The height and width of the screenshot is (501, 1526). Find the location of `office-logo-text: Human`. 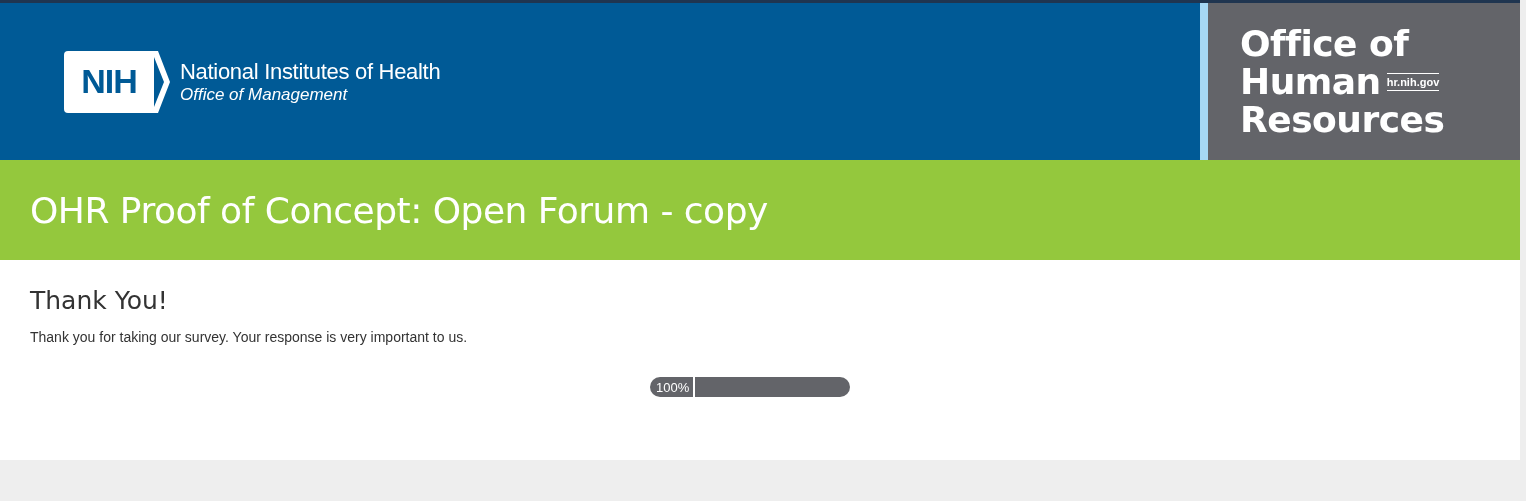

office-logo-text: Human is located at coordinates (1310, 81).